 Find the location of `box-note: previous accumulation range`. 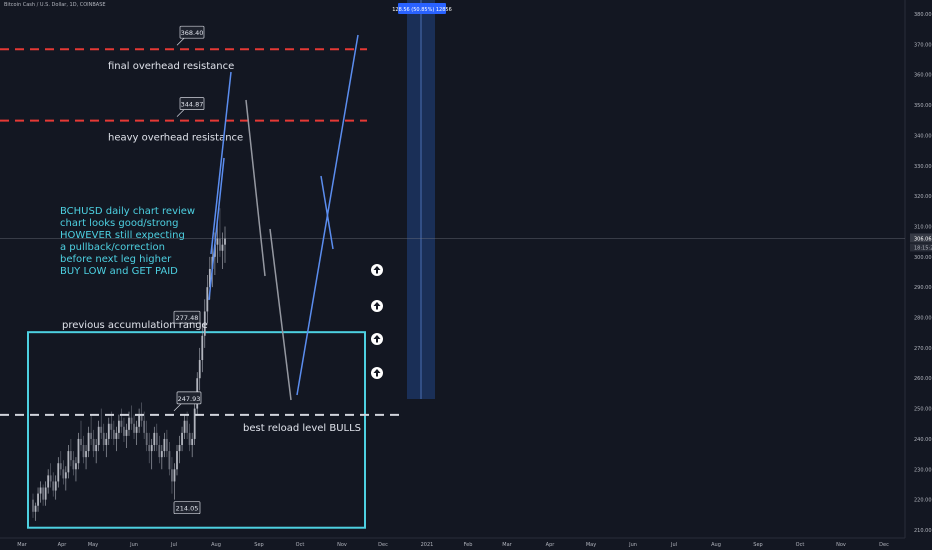

box-note: previous accumulation range is located at coordinates (135, 325).